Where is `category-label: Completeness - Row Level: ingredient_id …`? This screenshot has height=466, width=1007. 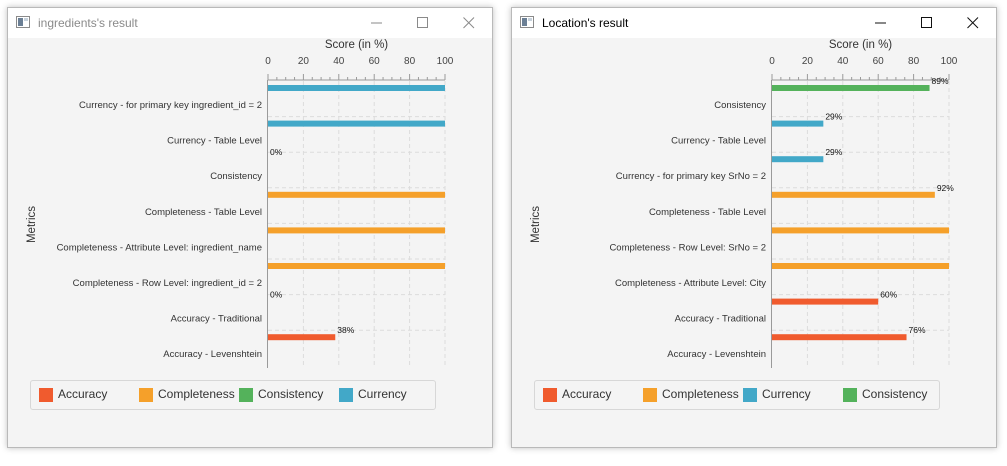 category-label: Completeness - Row Level: ingredient_id … is located at coordinates (167, 283).